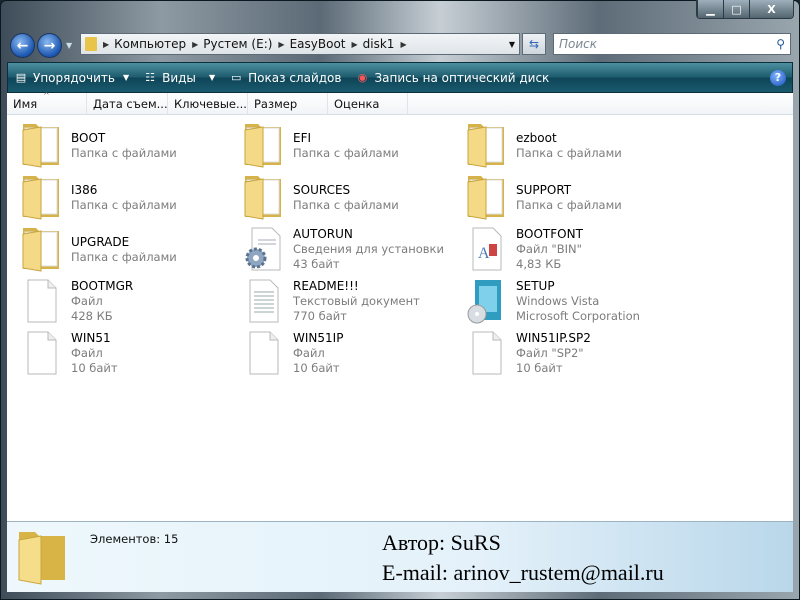  Describe the element at coordinates (536, 138) in the screenshot. I see `item-name: ezboot` at that location.